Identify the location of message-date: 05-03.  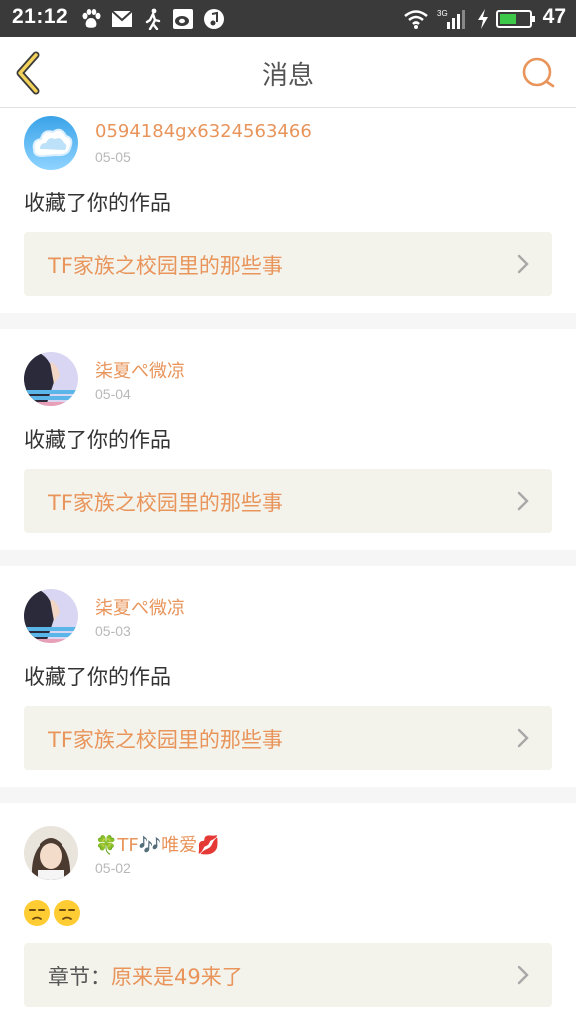
(113, 631).